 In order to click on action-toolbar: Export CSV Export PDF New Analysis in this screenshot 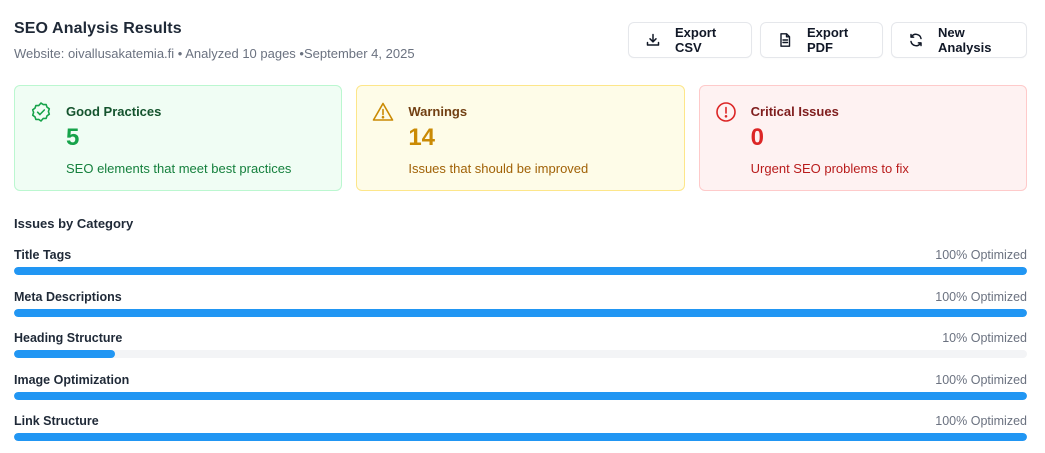, I will do `click(827, 40)`.